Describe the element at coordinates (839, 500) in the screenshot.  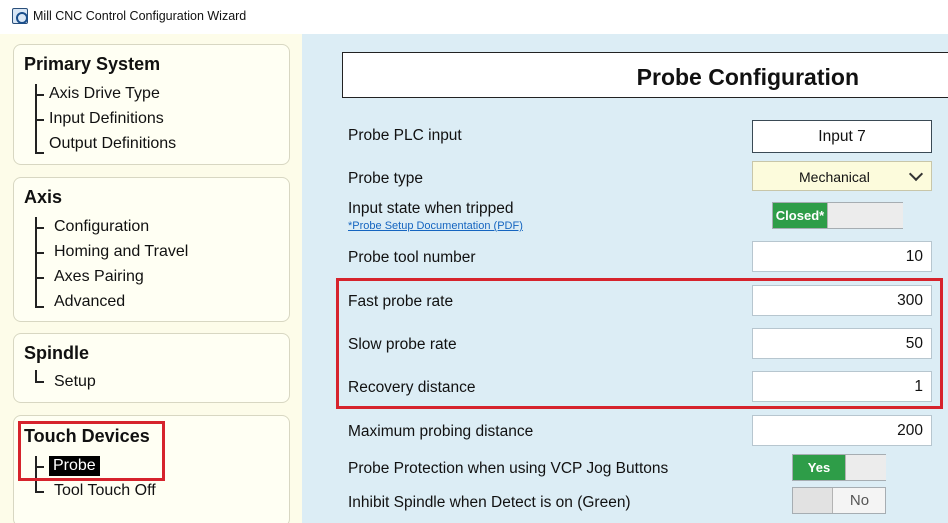
I see `inhibit-spindle-toggle: No` at that location.